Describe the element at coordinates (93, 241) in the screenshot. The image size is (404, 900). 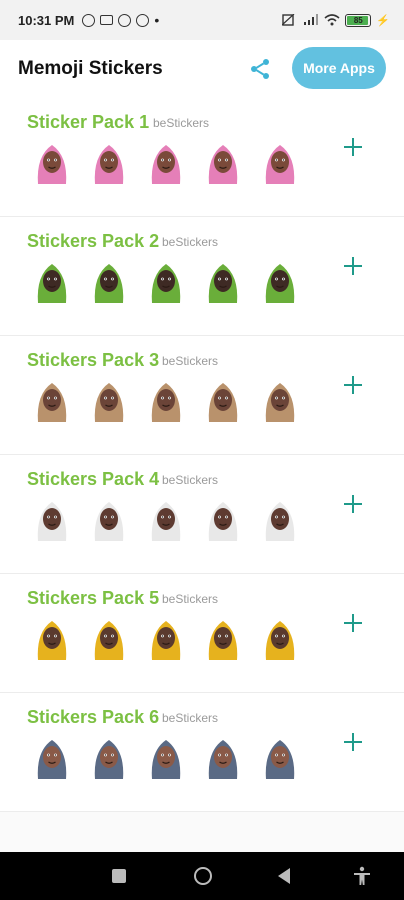
I see `pack-title: Stickers Pack 2` at that location.